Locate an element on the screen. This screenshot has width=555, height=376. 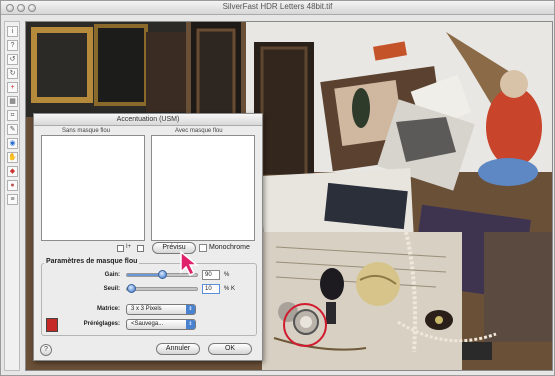
pipette-icon: ✎ is located at coordinates (12, 129).